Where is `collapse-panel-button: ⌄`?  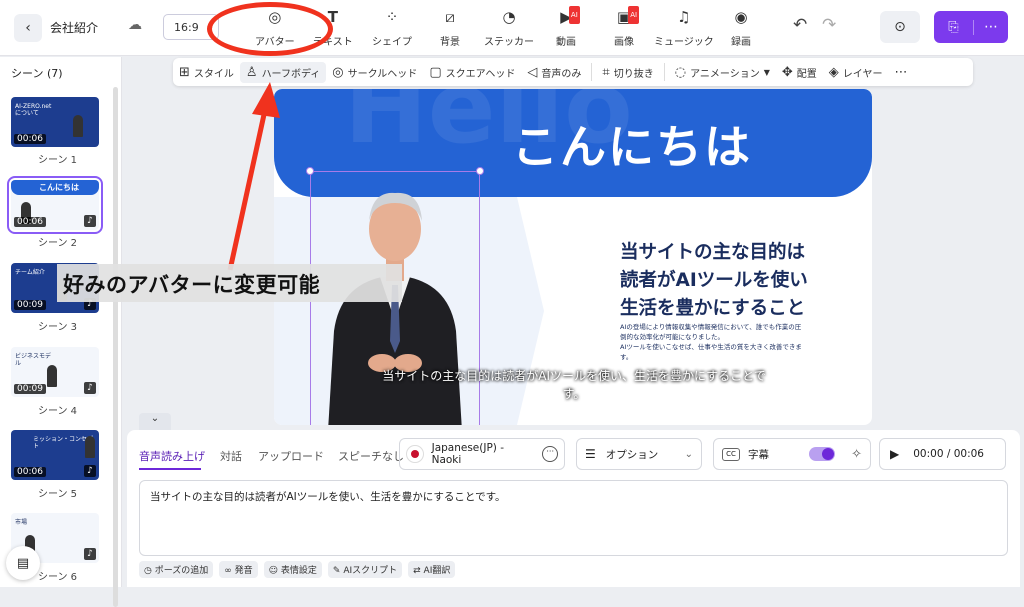 collapse-panel-button: ⌄ is located at coordinates (155, 422).